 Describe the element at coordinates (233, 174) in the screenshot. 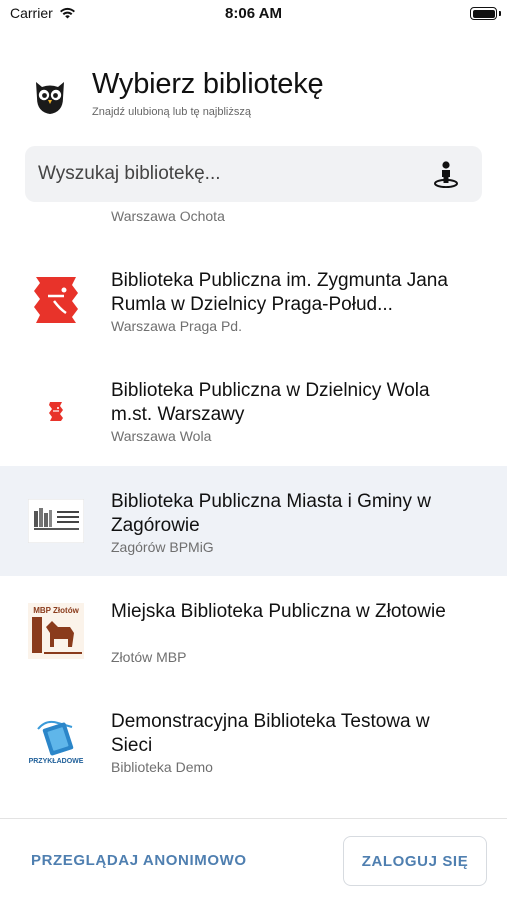

I see `search-input` at that location.